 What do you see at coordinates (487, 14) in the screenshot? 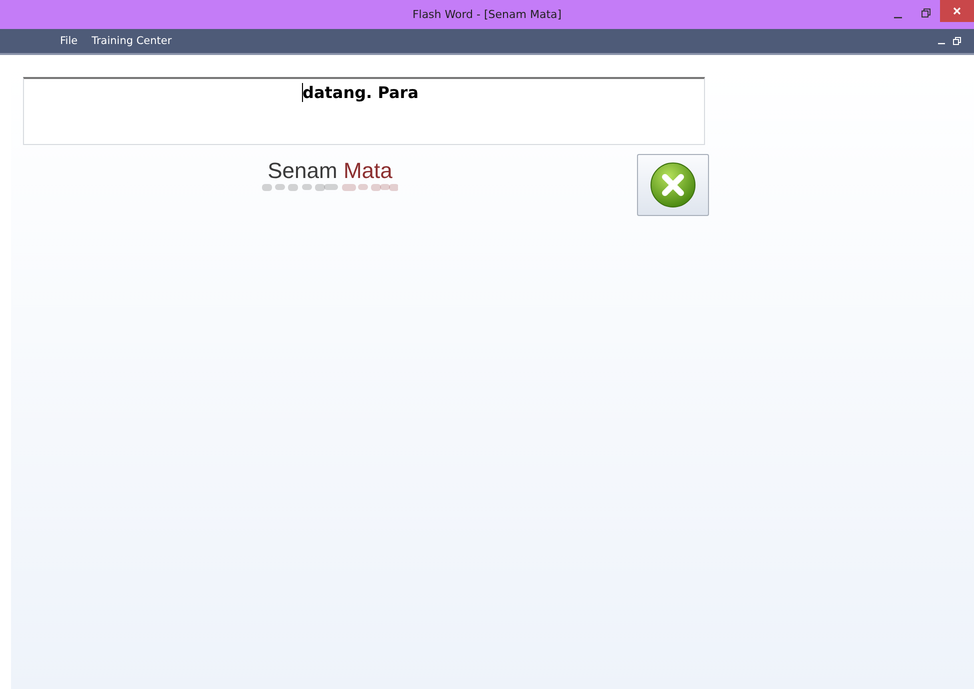
I see `window-title: Flash Word - [Senam Mata]` at bounding box center [487, 14].